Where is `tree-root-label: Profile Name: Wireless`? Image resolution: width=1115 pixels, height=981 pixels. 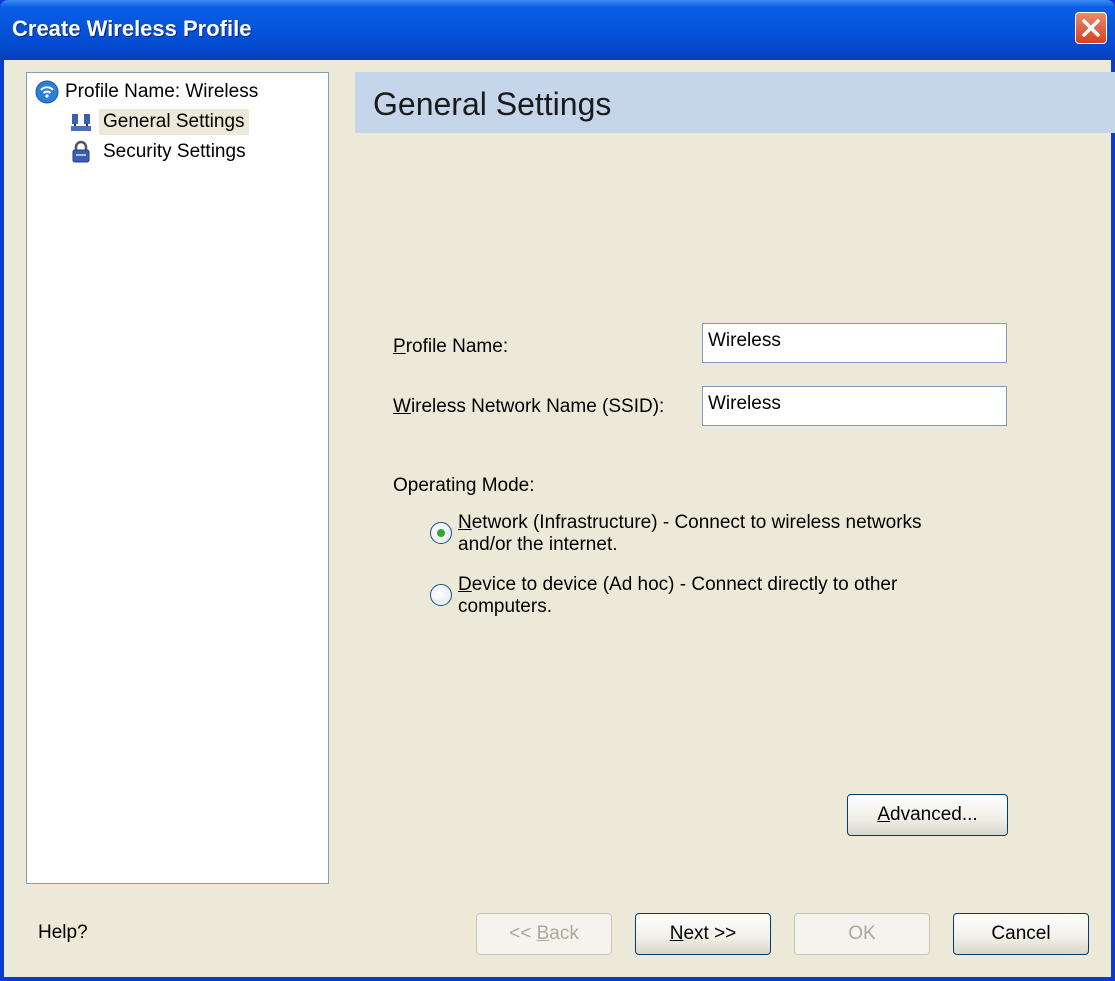 tree-root-label: Profile Name: Wireless is located at coordinates (162, 91).